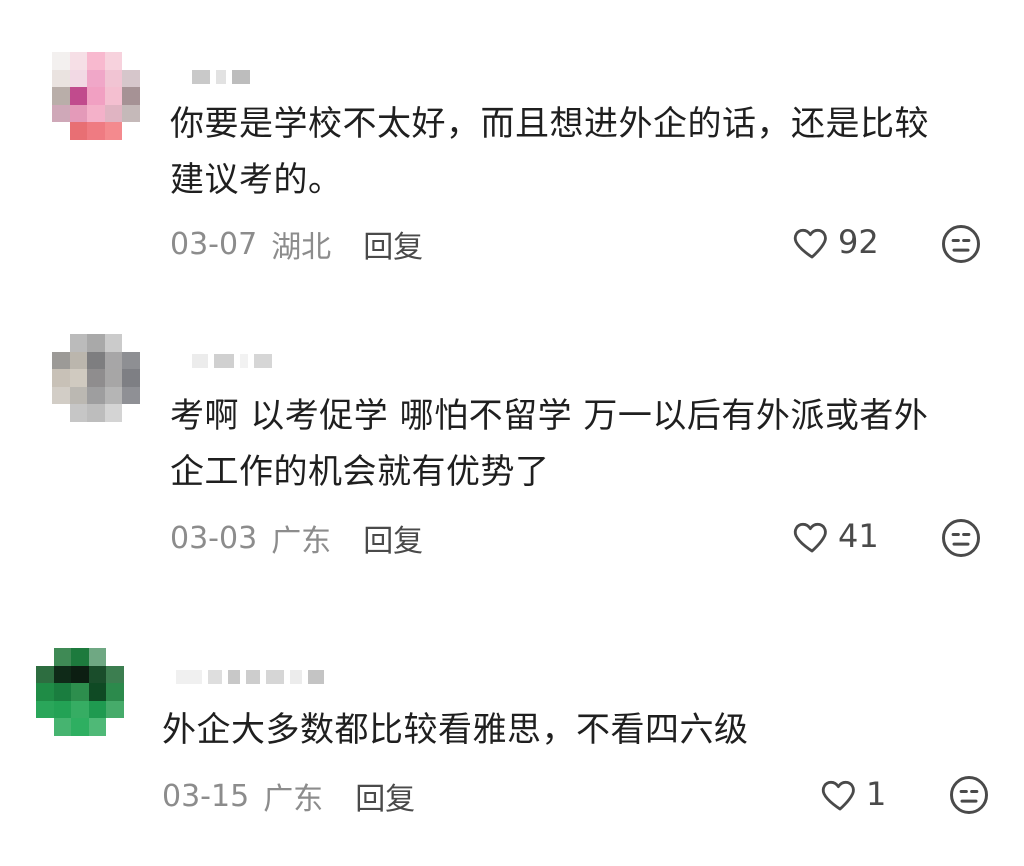 Image resolution: width=1024 pixels, height=866 pixels. I want to click on like-count: 41, so click(858, 536).